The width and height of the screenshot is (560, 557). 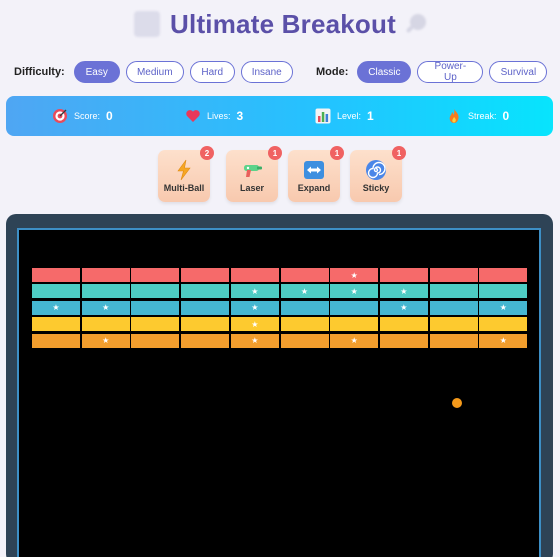 I want to click on stat-level-label: Level:, so click(x=349, y=116).